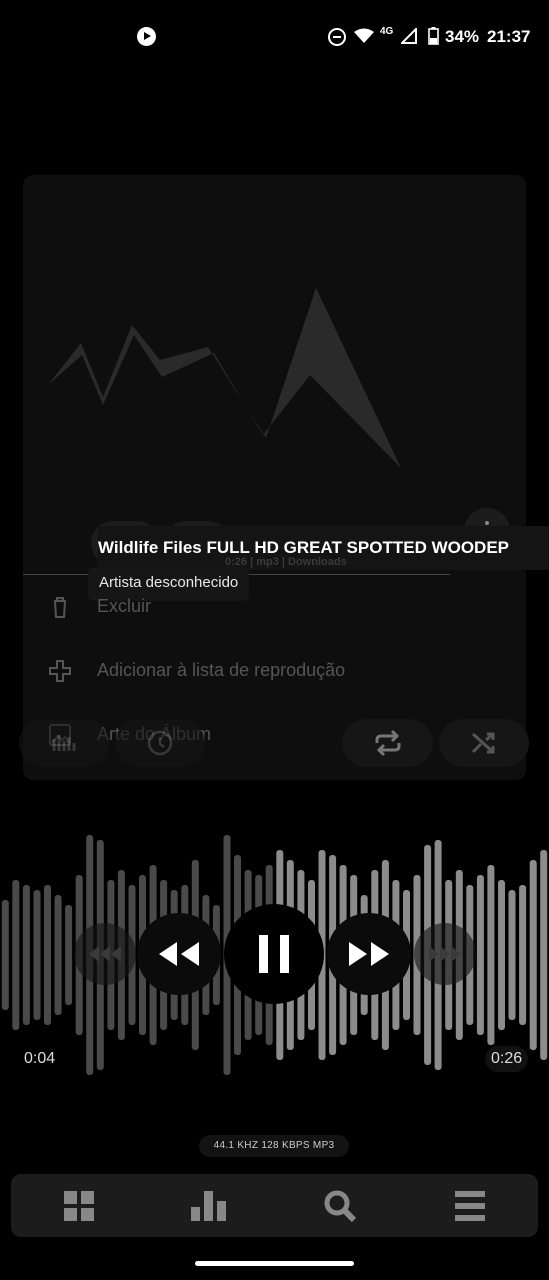 This screenshot has width=549, height=1280. I want to click on rewind-button, so click(179, 954).